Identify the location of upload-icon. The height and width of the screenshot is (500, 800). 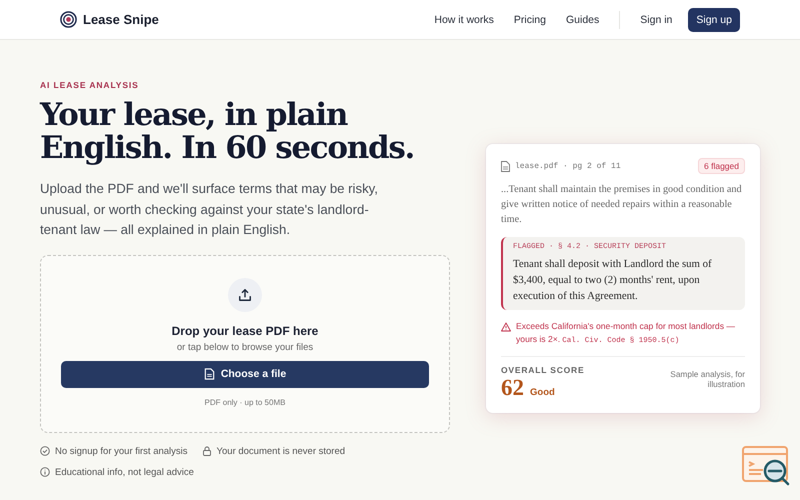
(245, 295).